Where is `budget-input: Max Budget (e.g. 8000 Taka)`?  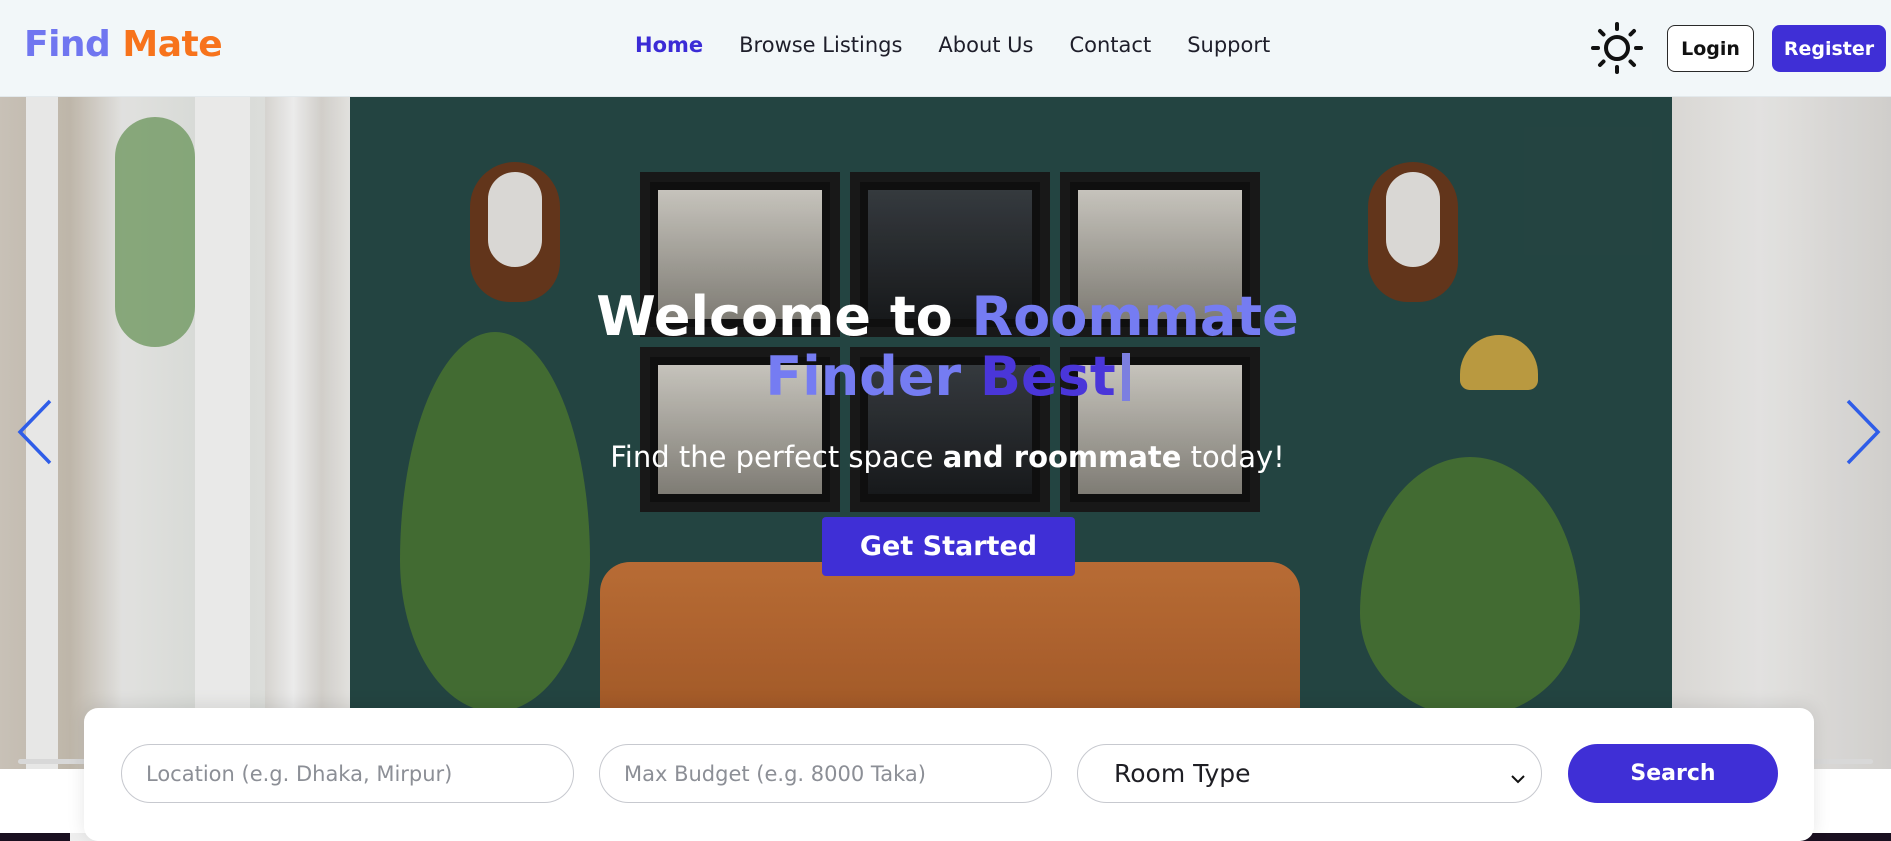 budget-input: Max Budget (e.g. 8000 Taka) is located at coordinates (825, 773).